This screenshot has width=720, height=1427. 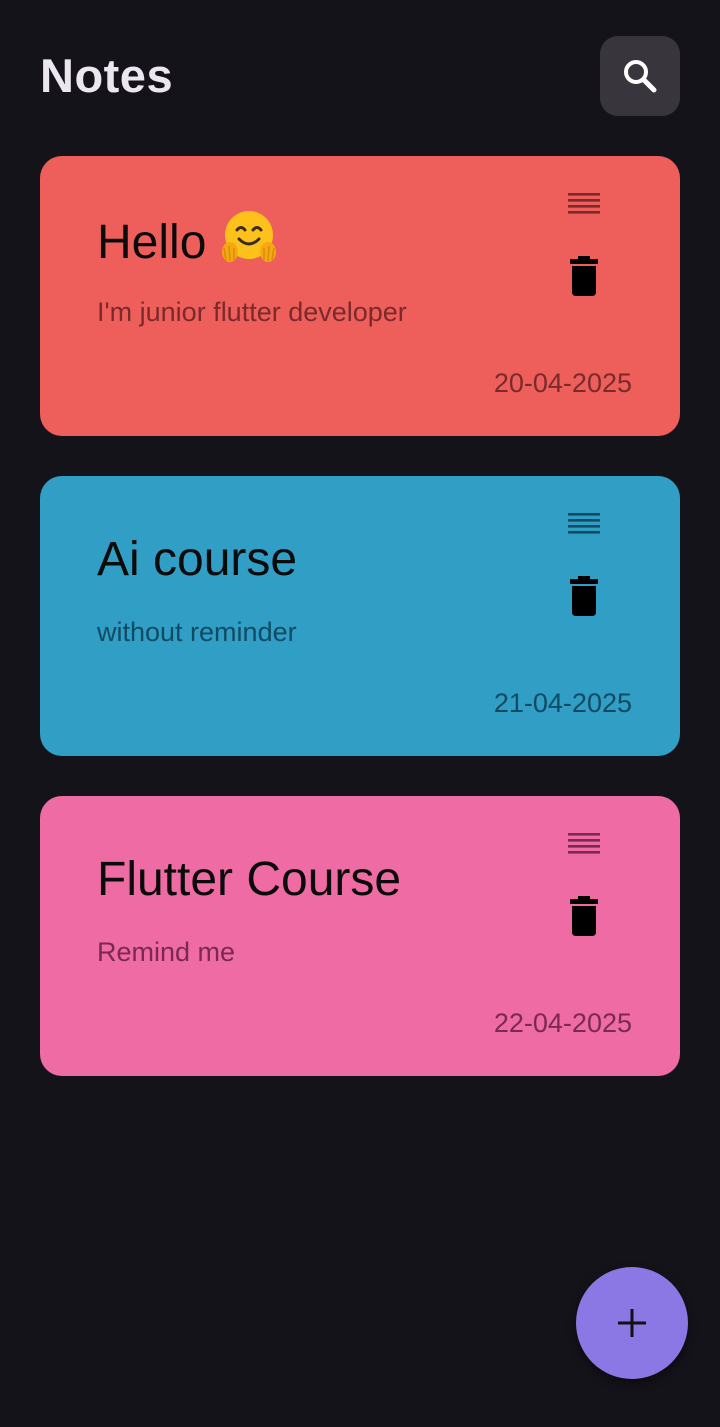 I want to click on note-body: Remind me, so click(x=166, y=952).